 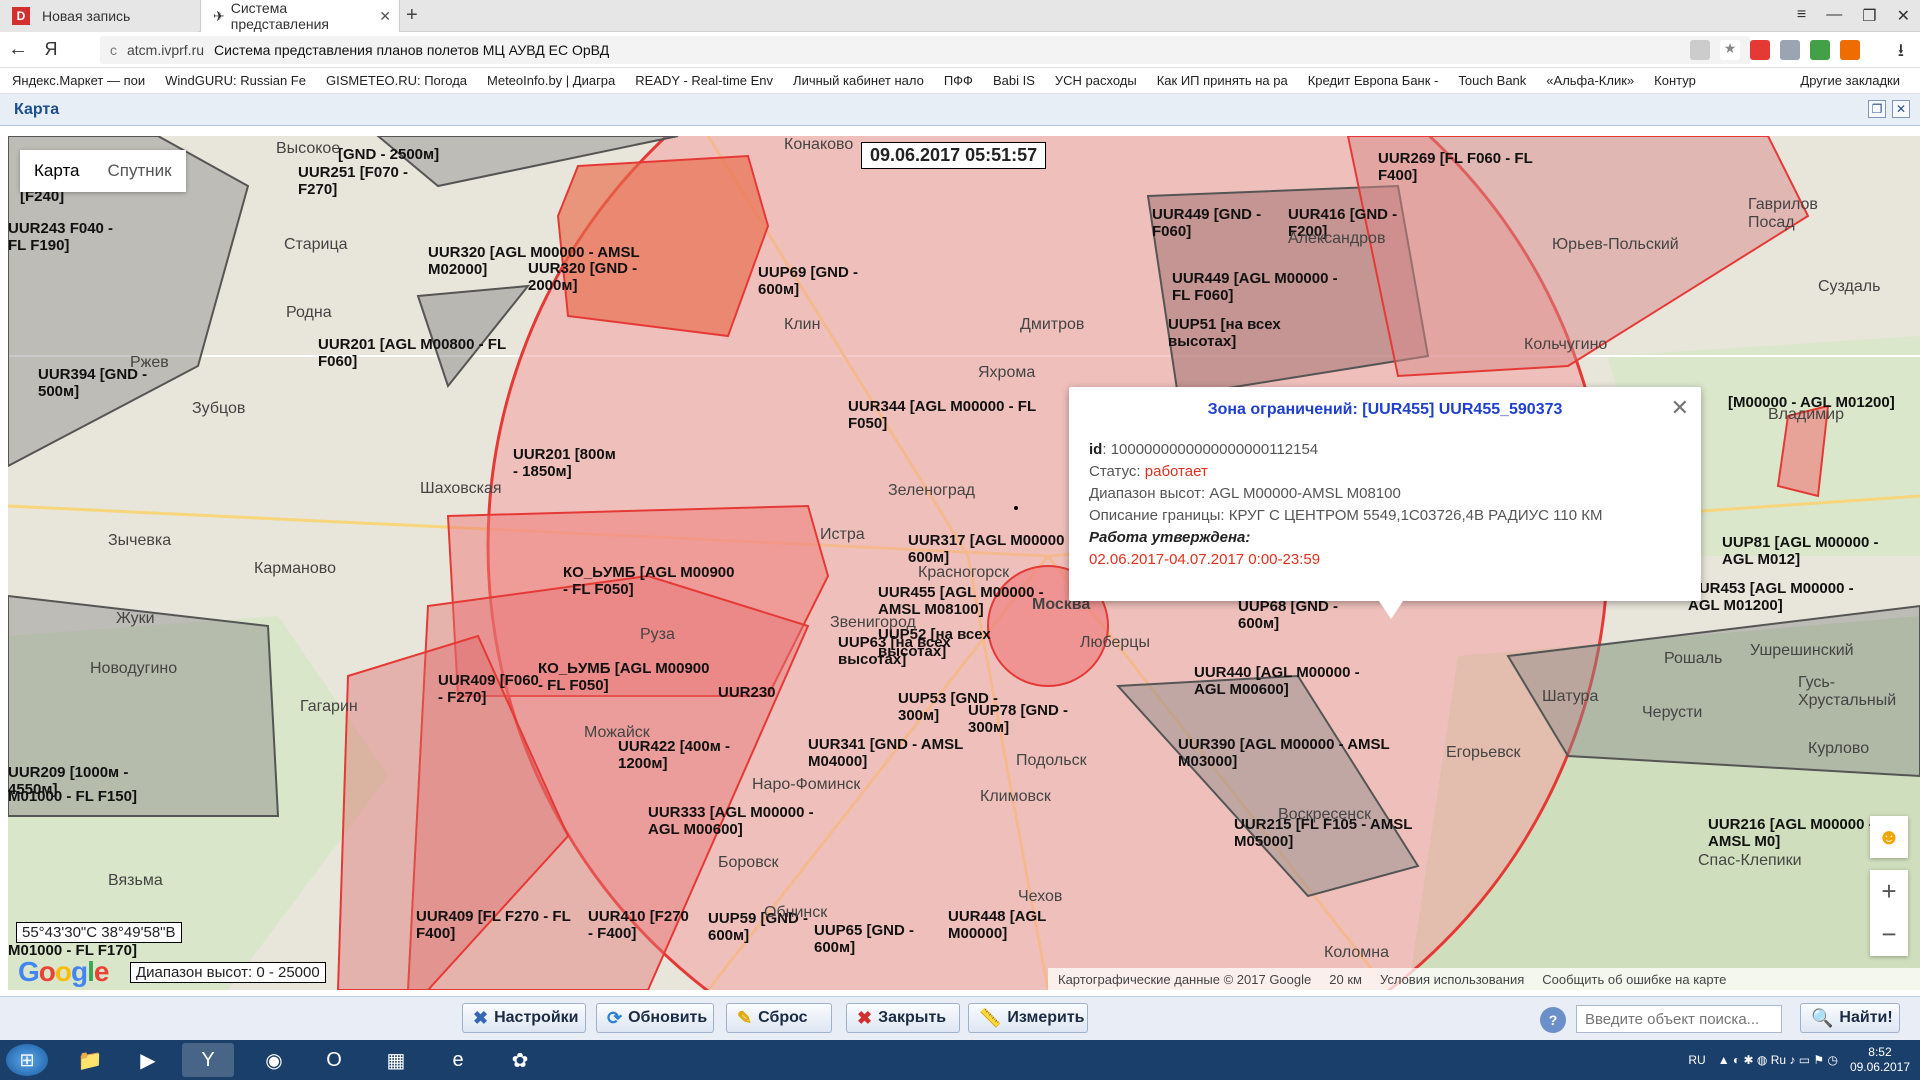 I want to click on yandex-browser-taskbar-icon: Y, so click(x=208, y=1060).